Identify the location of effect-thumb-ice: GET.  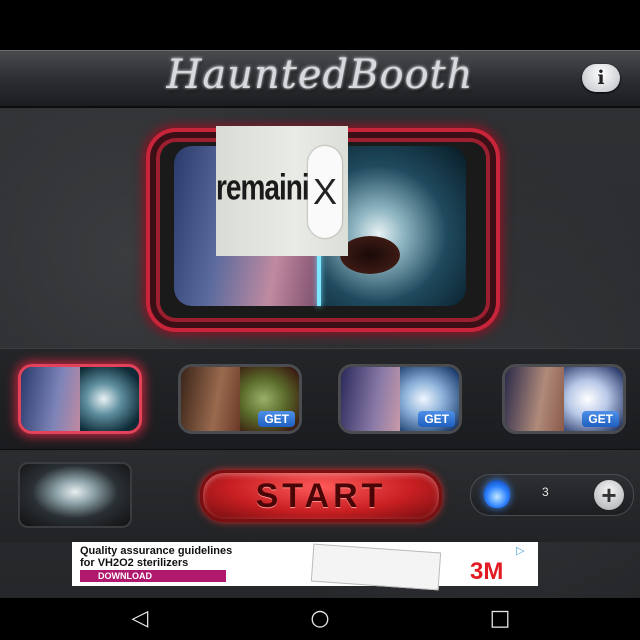
(400, 399).